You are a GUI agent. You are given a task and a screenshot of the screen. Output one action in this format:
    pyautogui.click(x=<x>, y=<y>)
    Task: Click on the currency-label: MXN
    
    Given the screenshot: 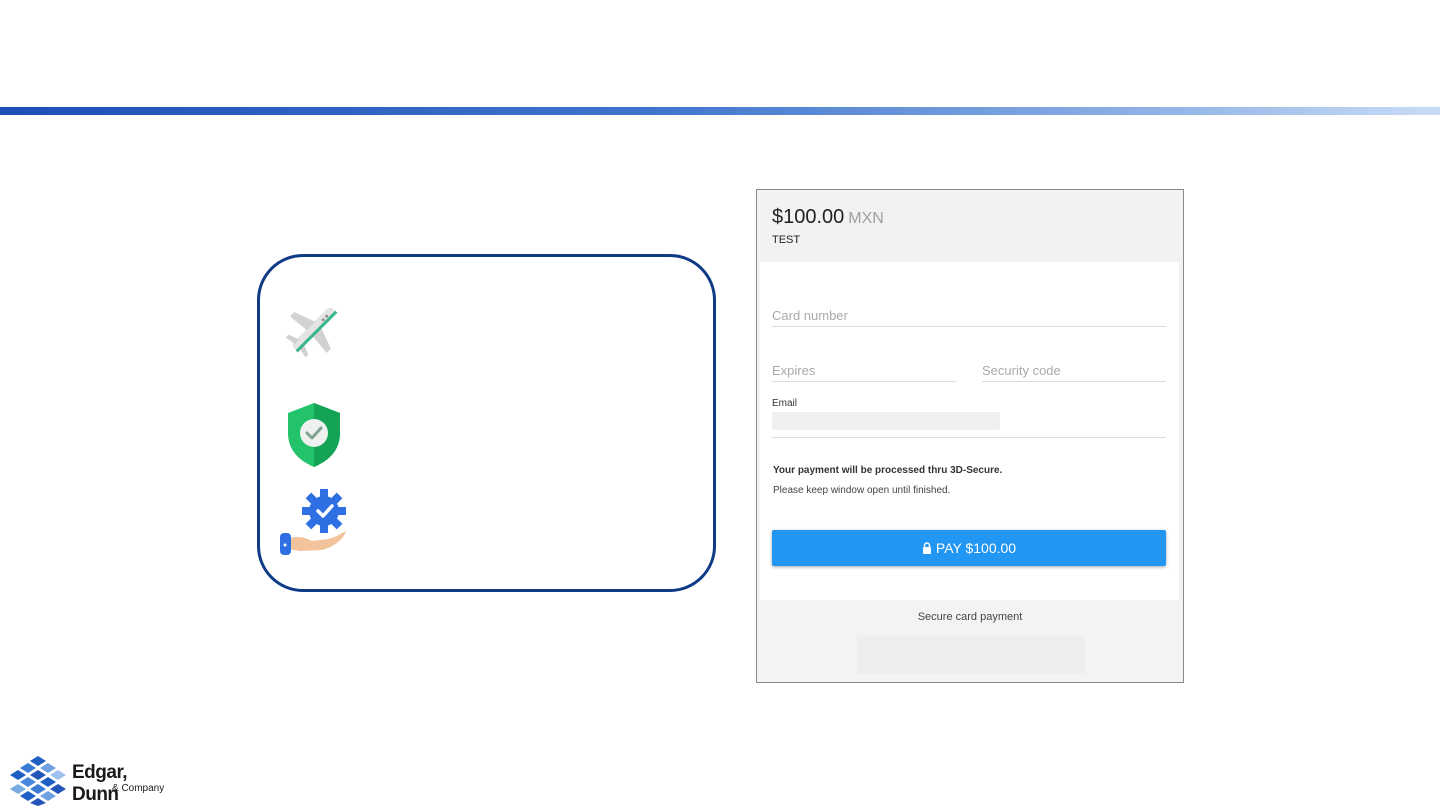 What is the action you would take?
    pyautogui.click(x=866, y=218)
    